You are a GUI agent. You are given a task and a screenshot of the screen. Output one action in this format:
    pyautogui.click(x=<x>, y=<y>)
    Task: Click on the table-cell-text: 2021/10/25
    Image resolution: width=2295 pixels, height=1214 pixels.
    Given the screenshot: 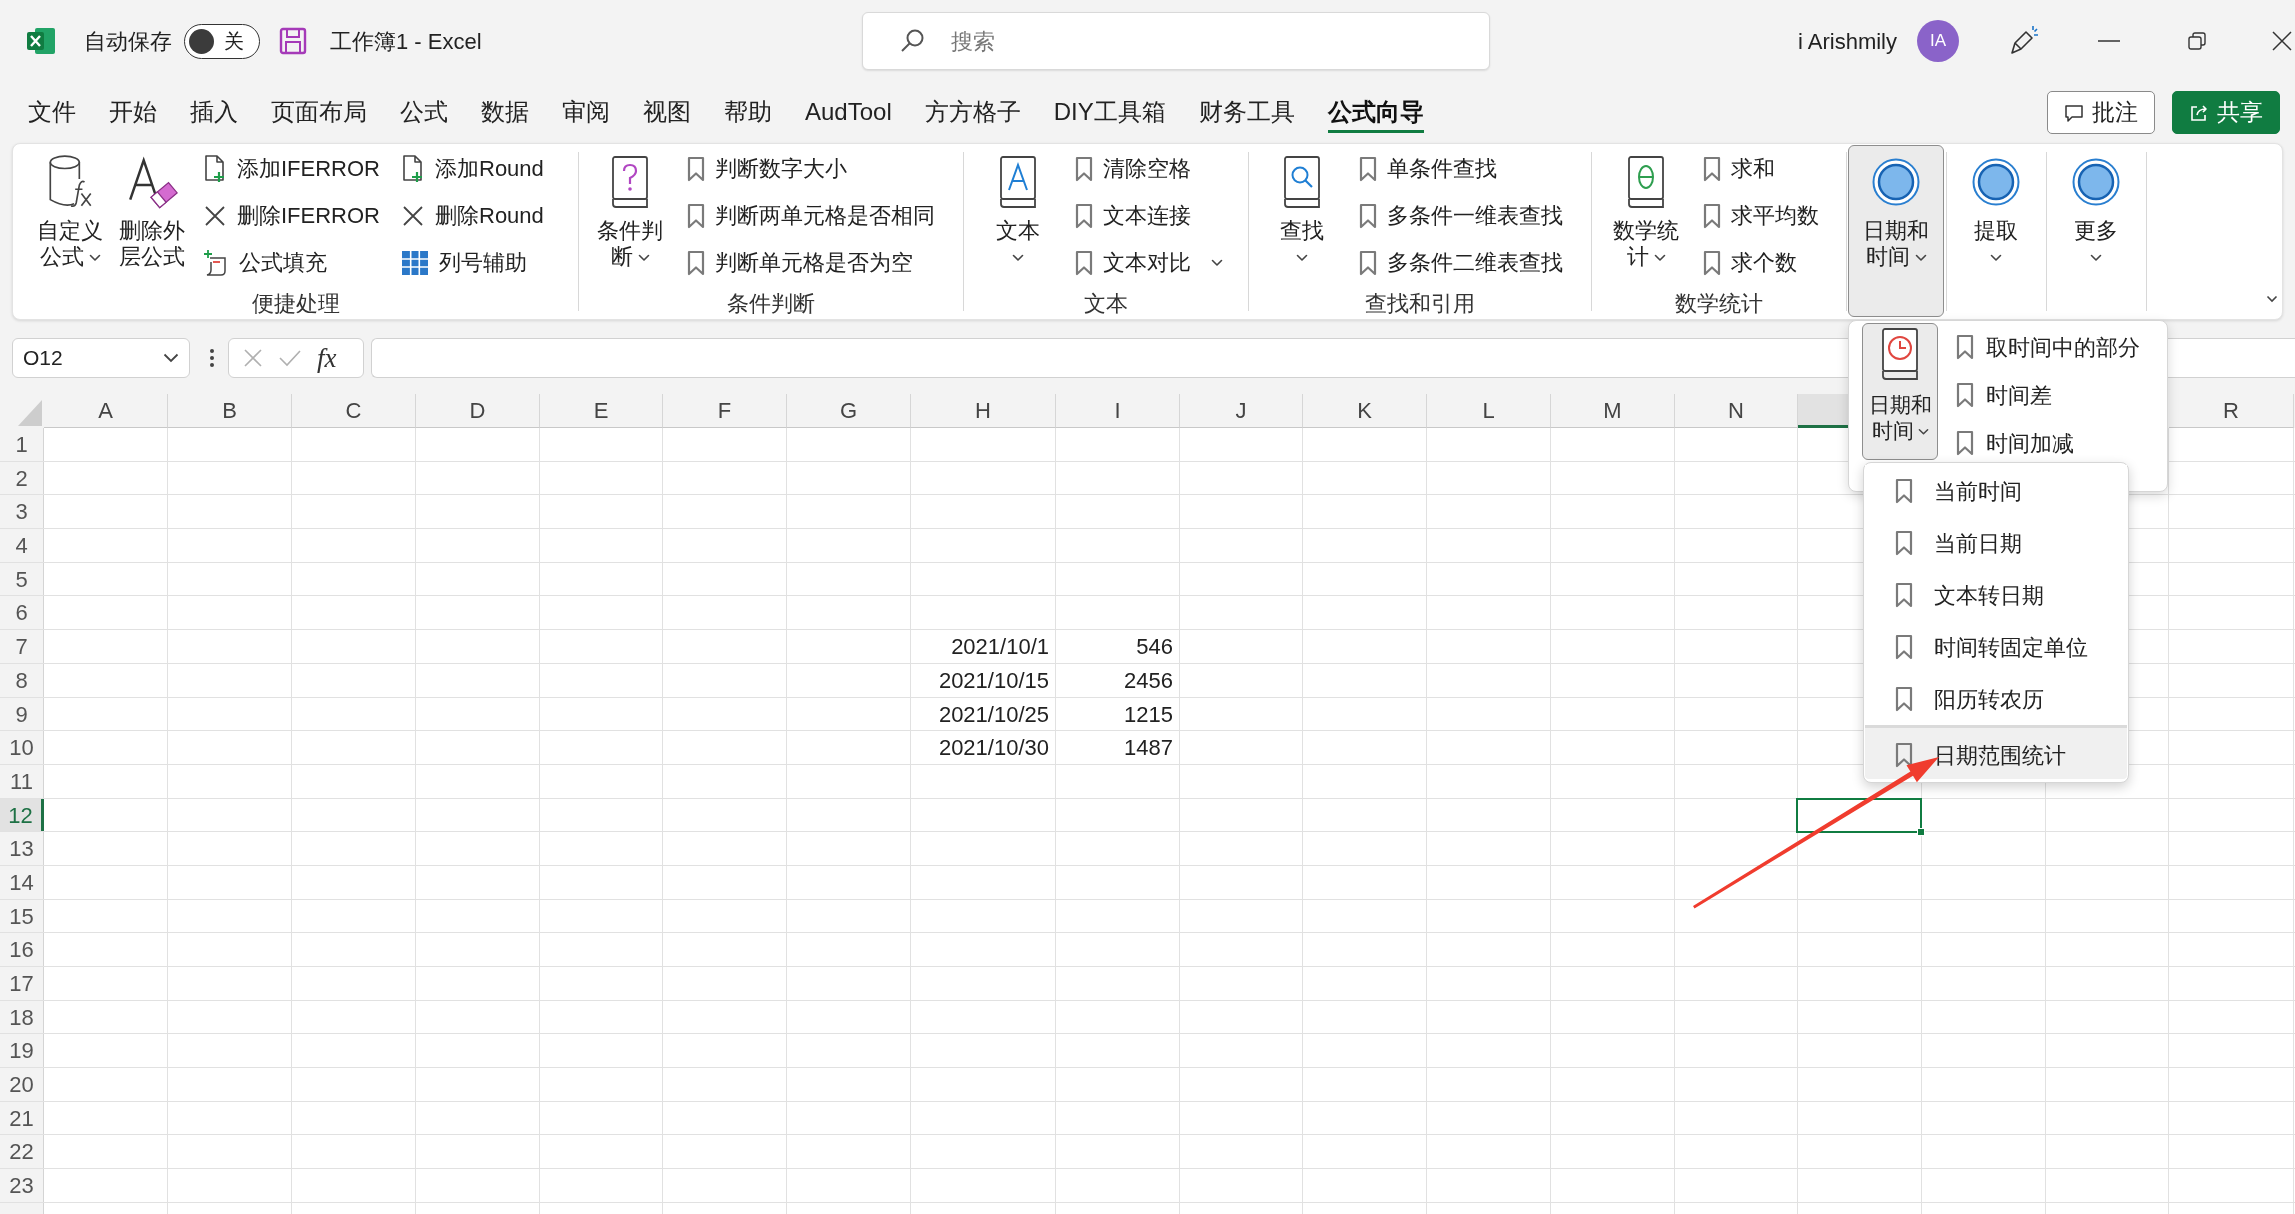 What is the action you would take?
    pyautogui.click(x=993, y=714)
    